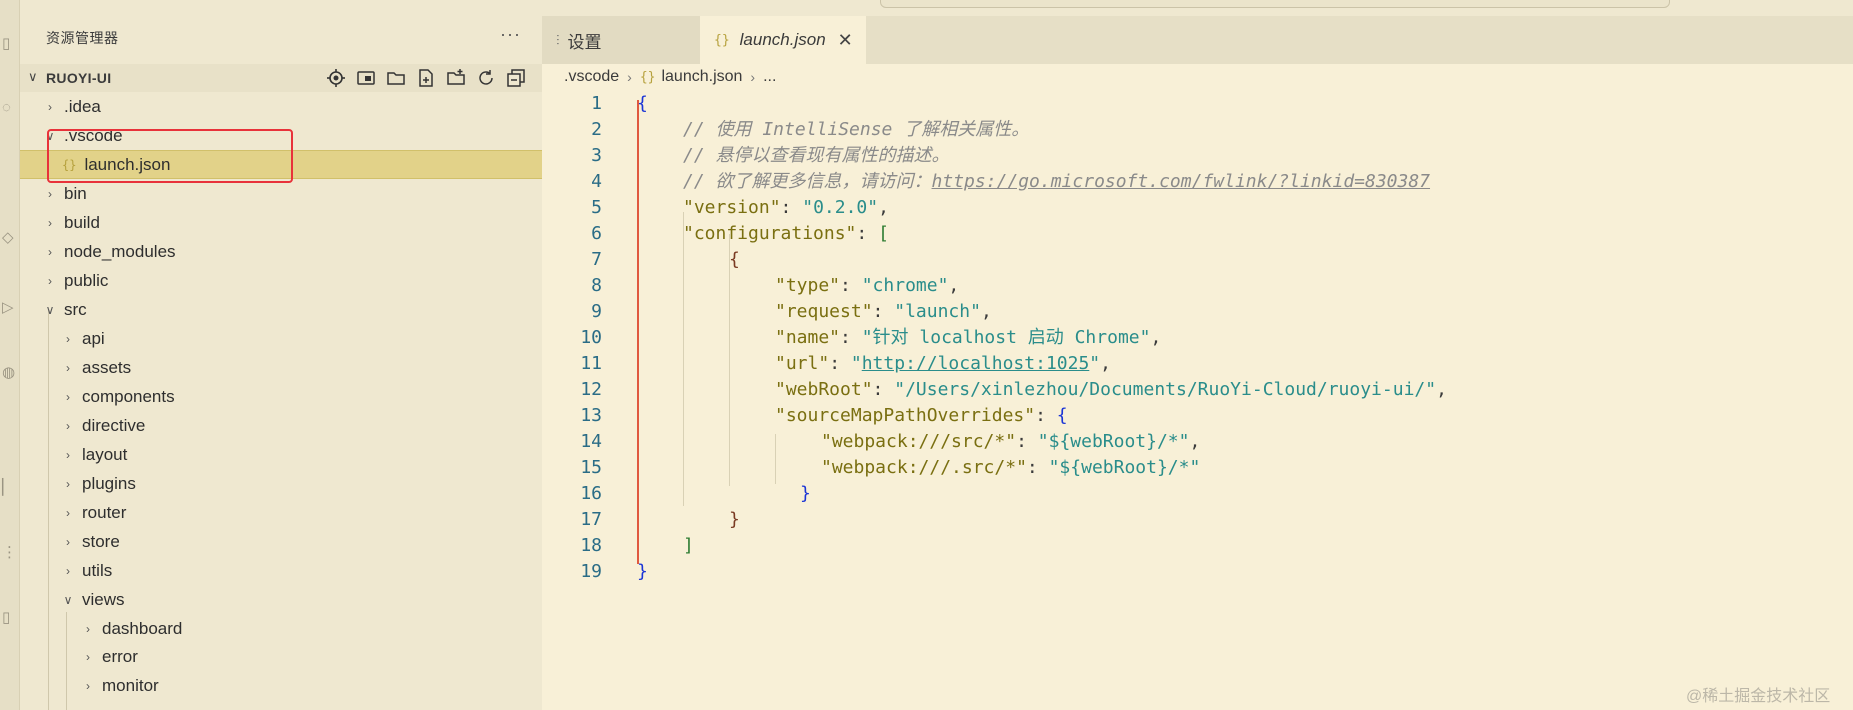  What do you see at coordinates (883, 233) in the screenshot?
I see `json-bracket: [` at bounding box center [883, 233].